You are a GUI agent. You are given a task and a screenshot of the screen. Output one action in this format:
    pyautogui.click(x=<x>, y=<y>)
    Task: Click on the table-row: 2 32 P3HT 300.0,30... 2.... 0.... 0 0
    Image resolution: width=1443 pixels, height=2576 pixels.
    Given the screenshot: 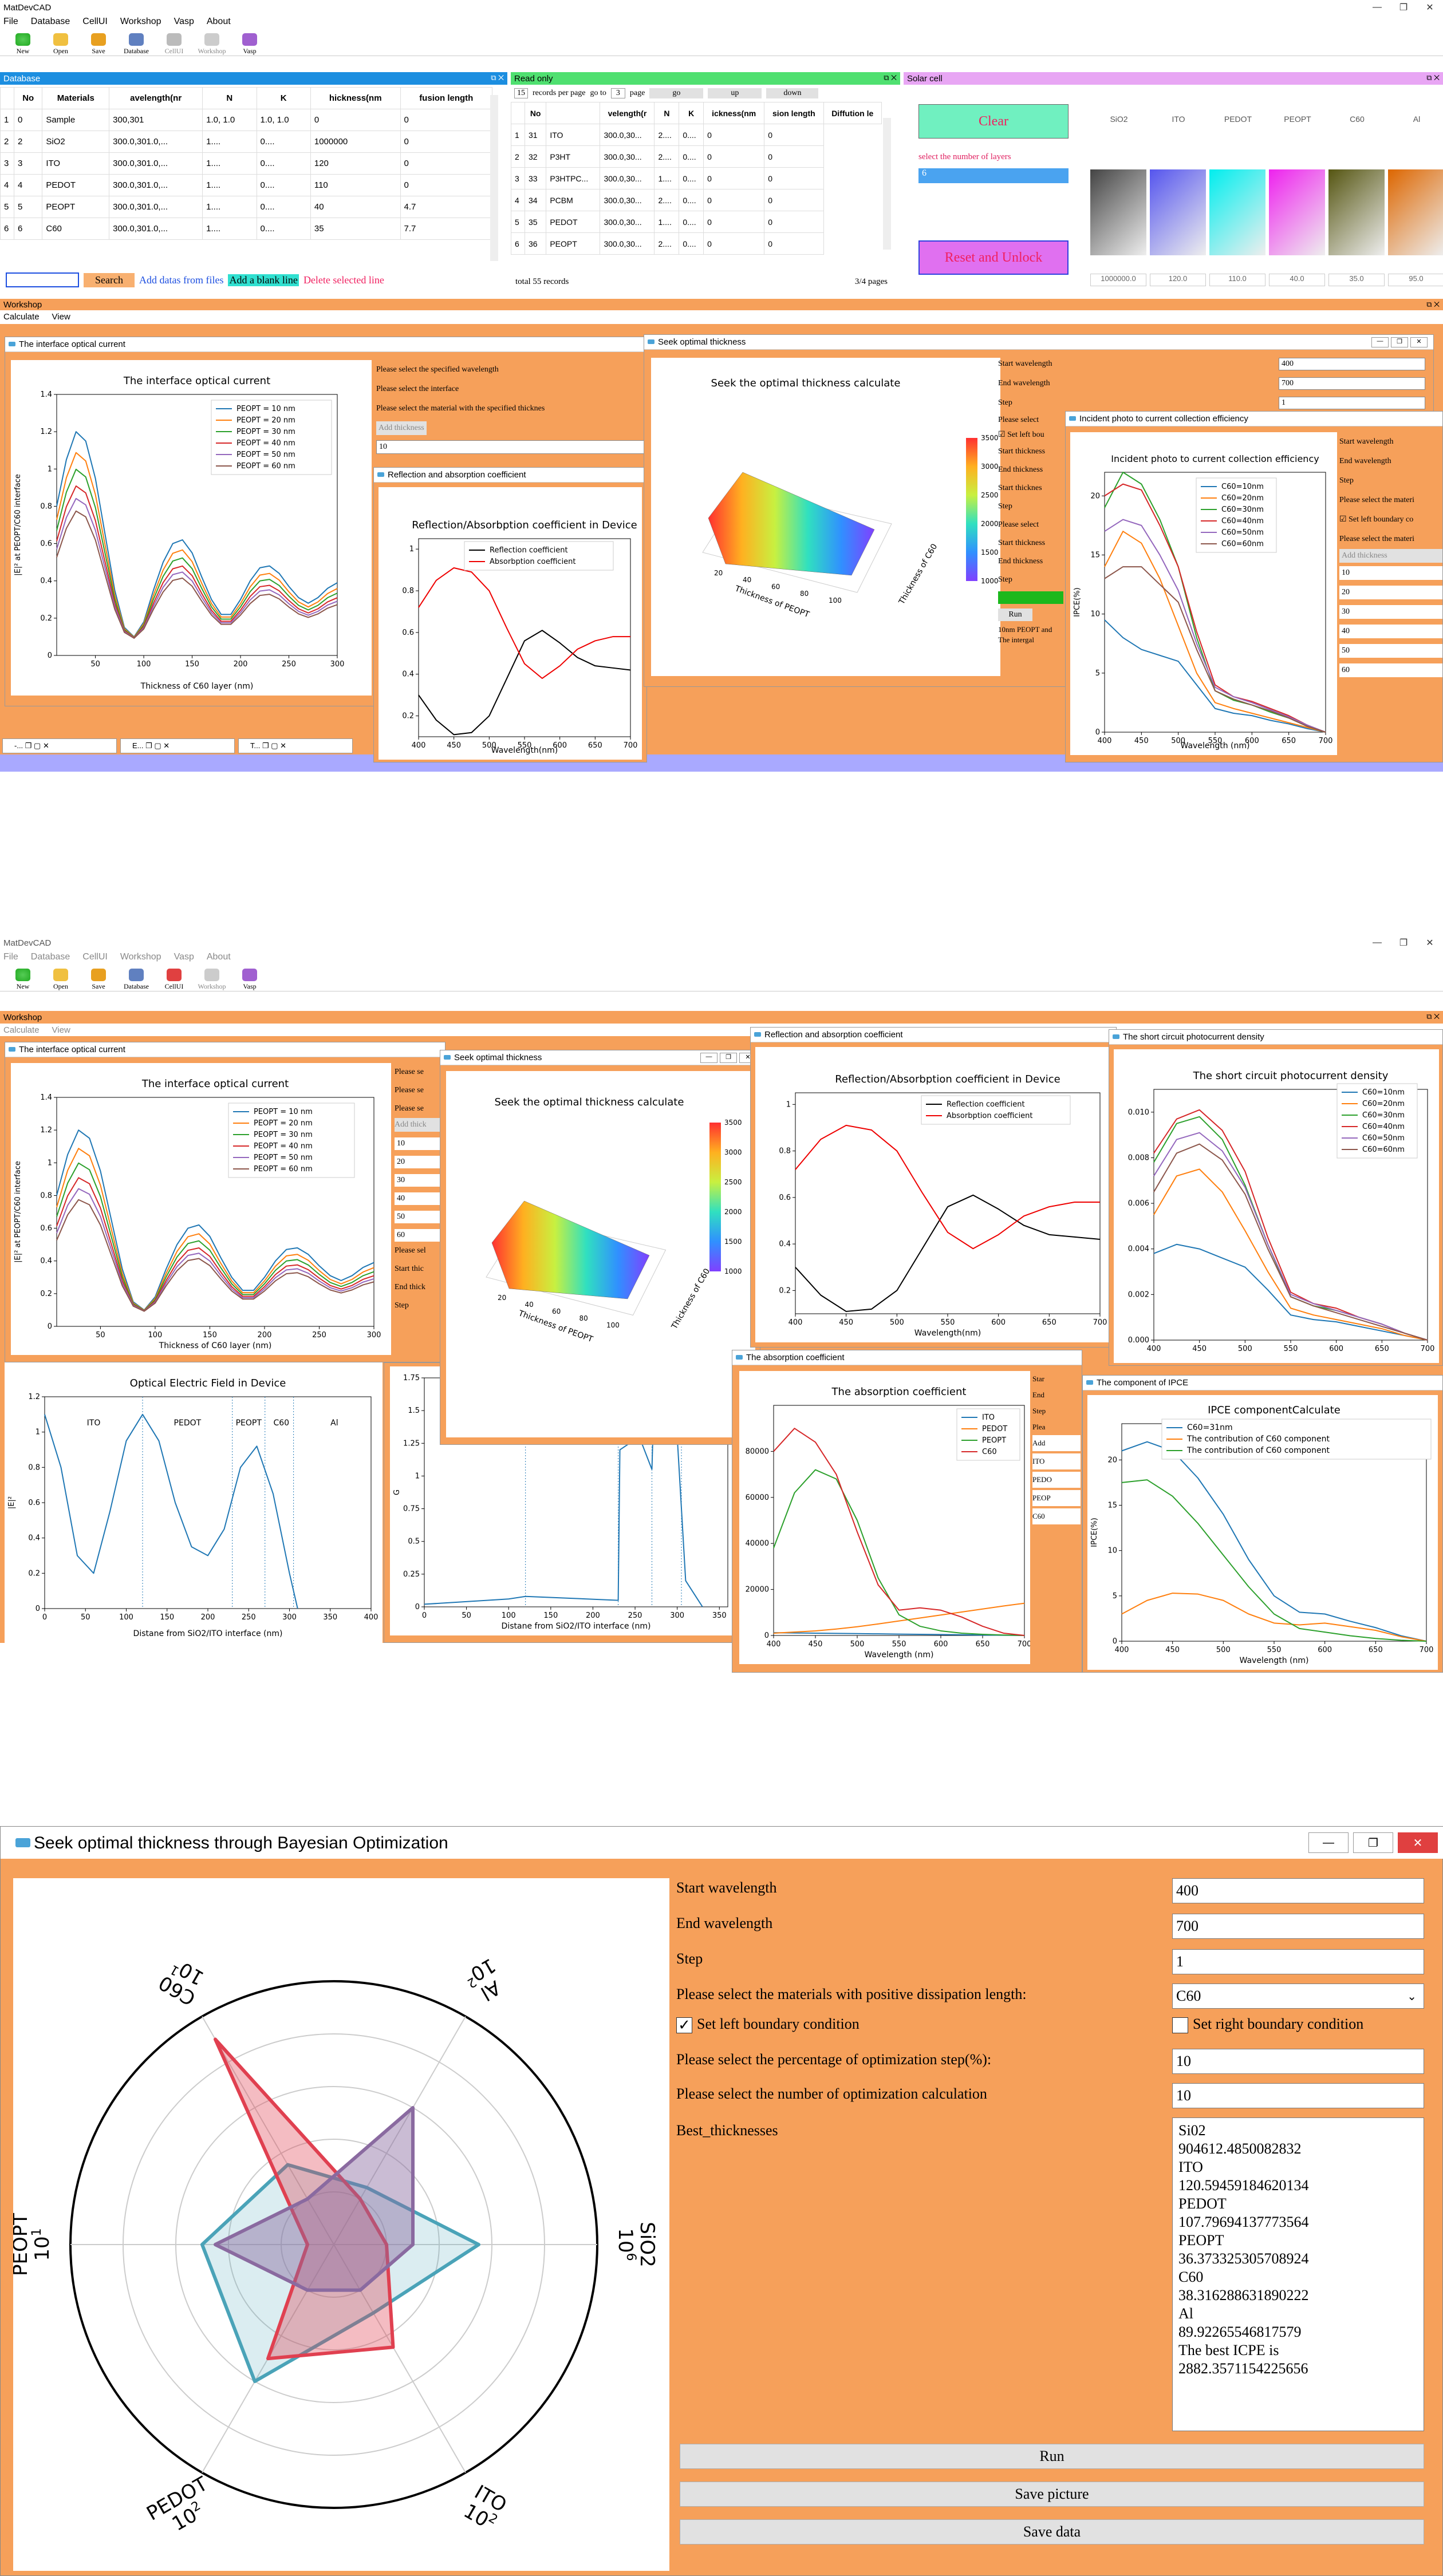 What is the action you would take?
    pyautogui.click(x=696, y=156)
    